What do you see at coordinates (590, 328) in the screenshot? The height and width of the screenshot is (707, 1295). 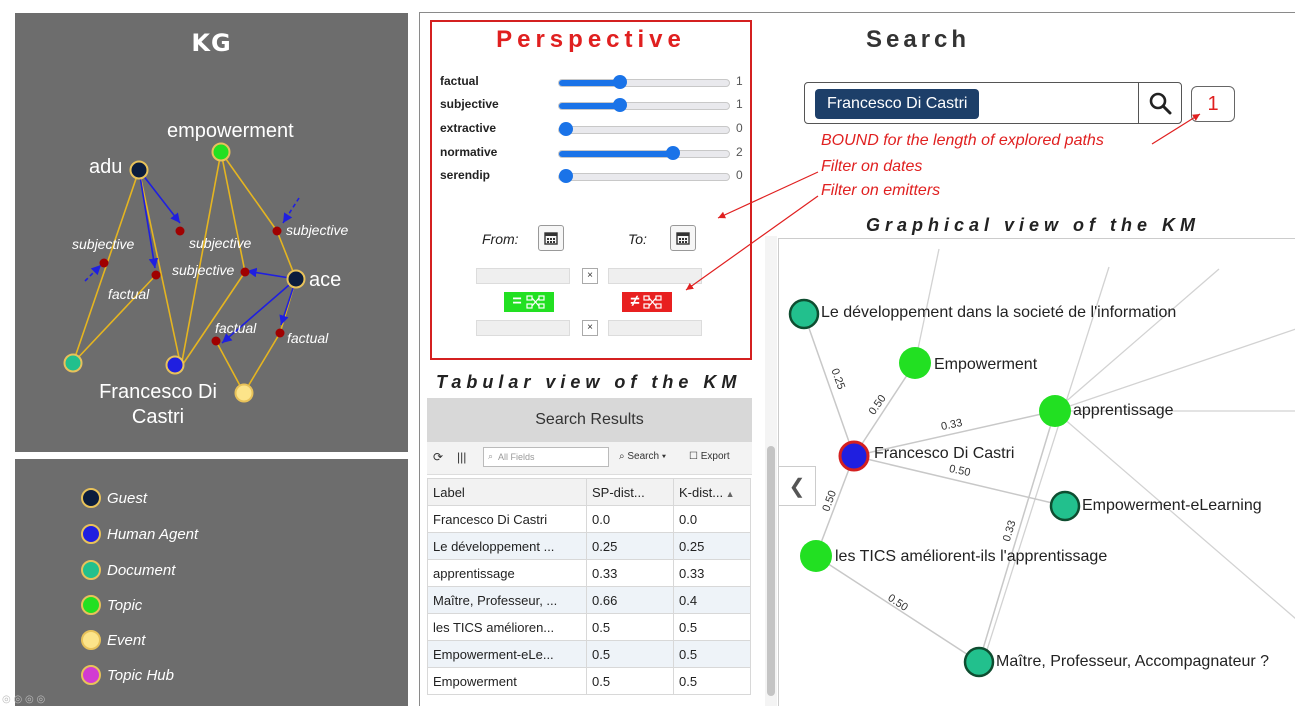 I see `clear-exclude-button: ×` at bounding box center [590, 328].